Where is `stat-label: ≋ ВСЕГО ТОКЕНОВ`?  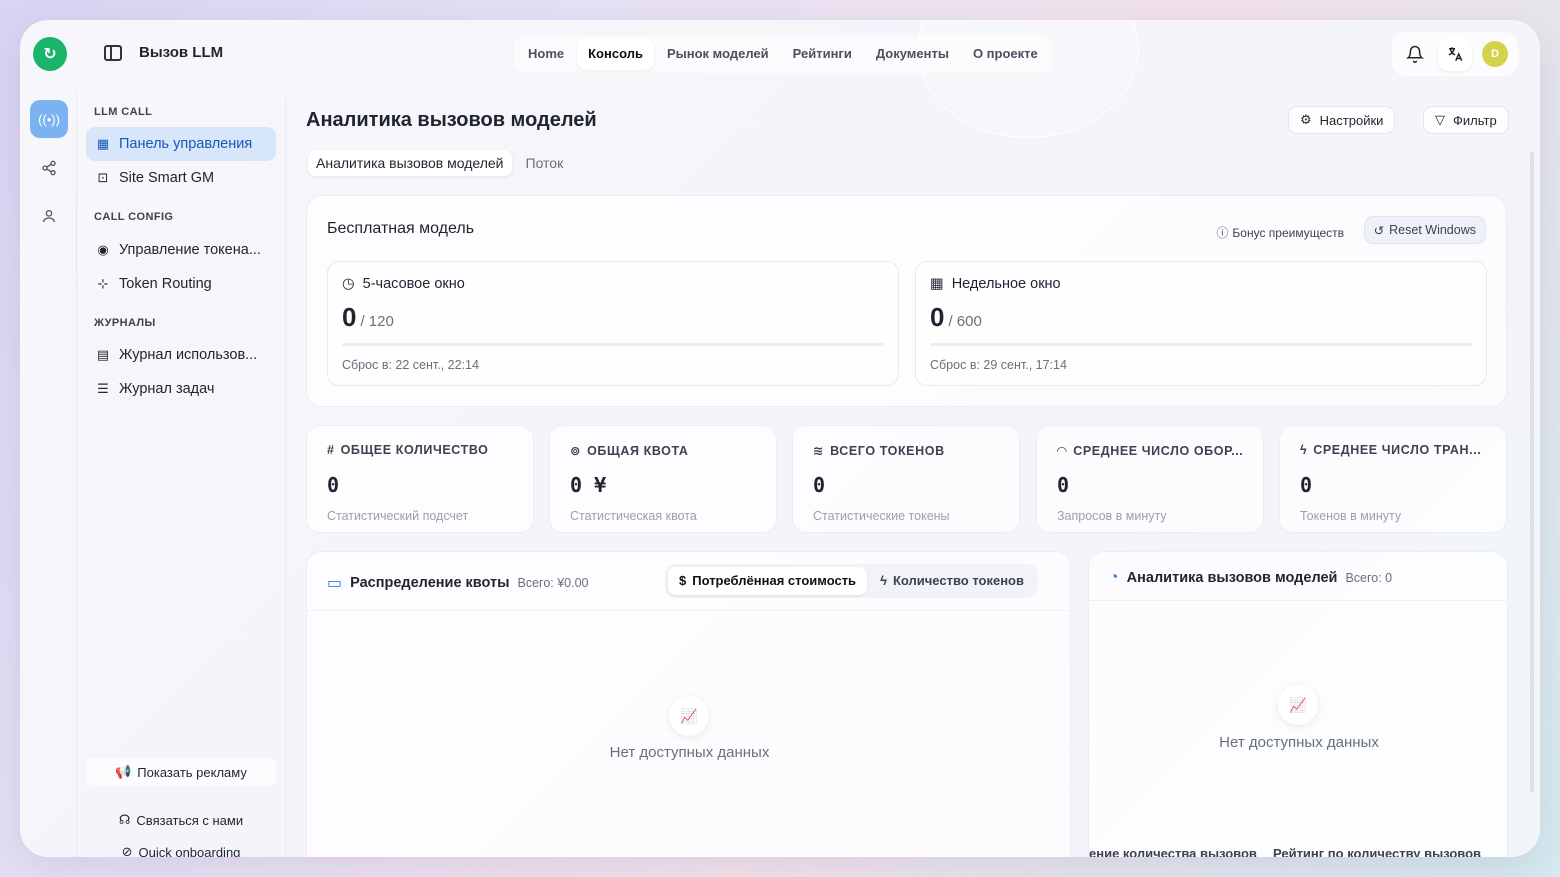
stat-label: ≋ ВСЕГО ТОКЕНОВ is located at coordinates (910, 451).